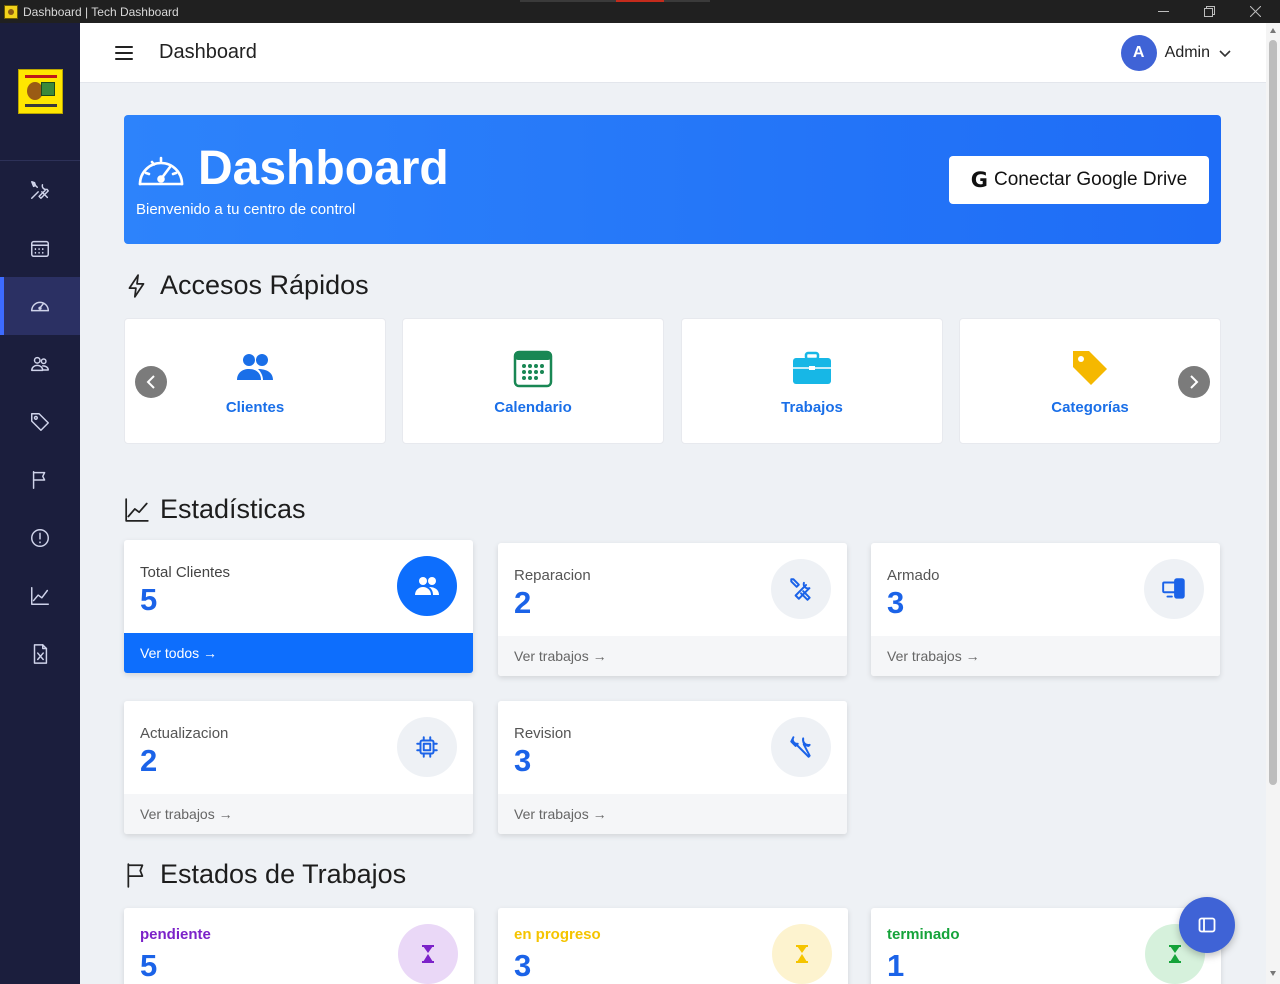 Image resolution: width=1280 pixels, height=984 pixels. What do you see at coordinates (672, 767) in the screenshot?
I see `stat-card-revision: Revision 3 Ver trabajos →` at bounding box center [672, 767].